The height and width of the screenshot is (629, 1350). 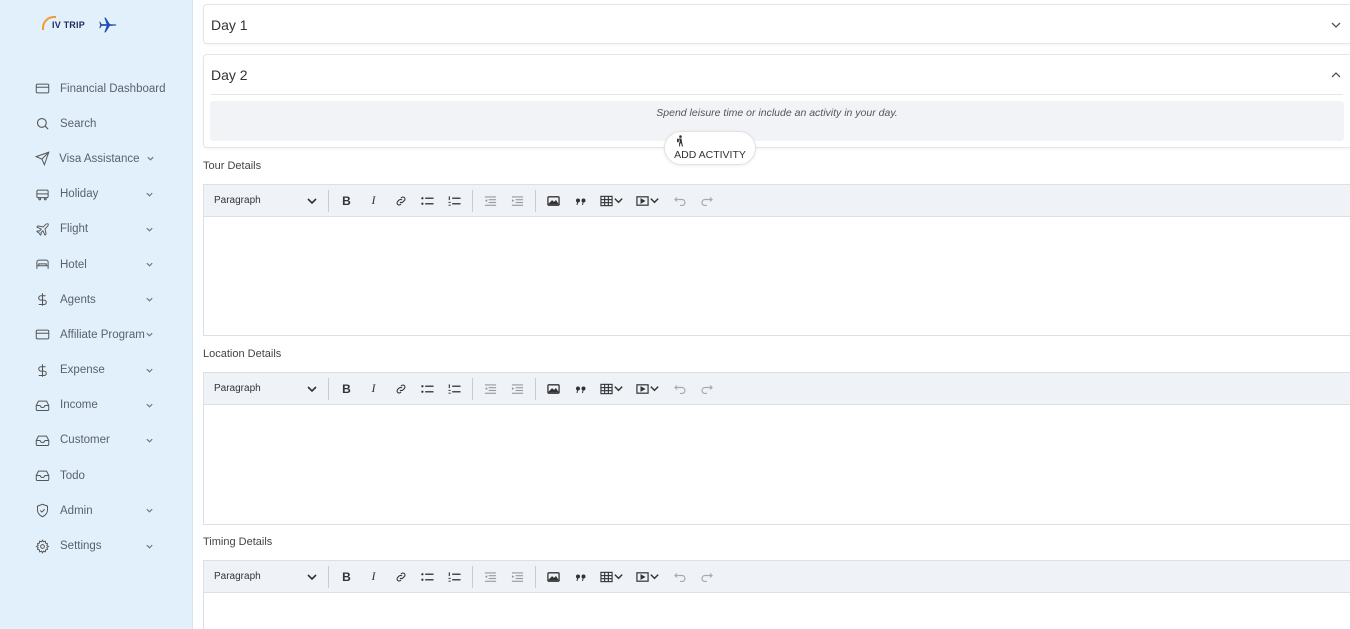 I want to click on paragraph-format-label: Paragraph, so click(x=237, y=200).